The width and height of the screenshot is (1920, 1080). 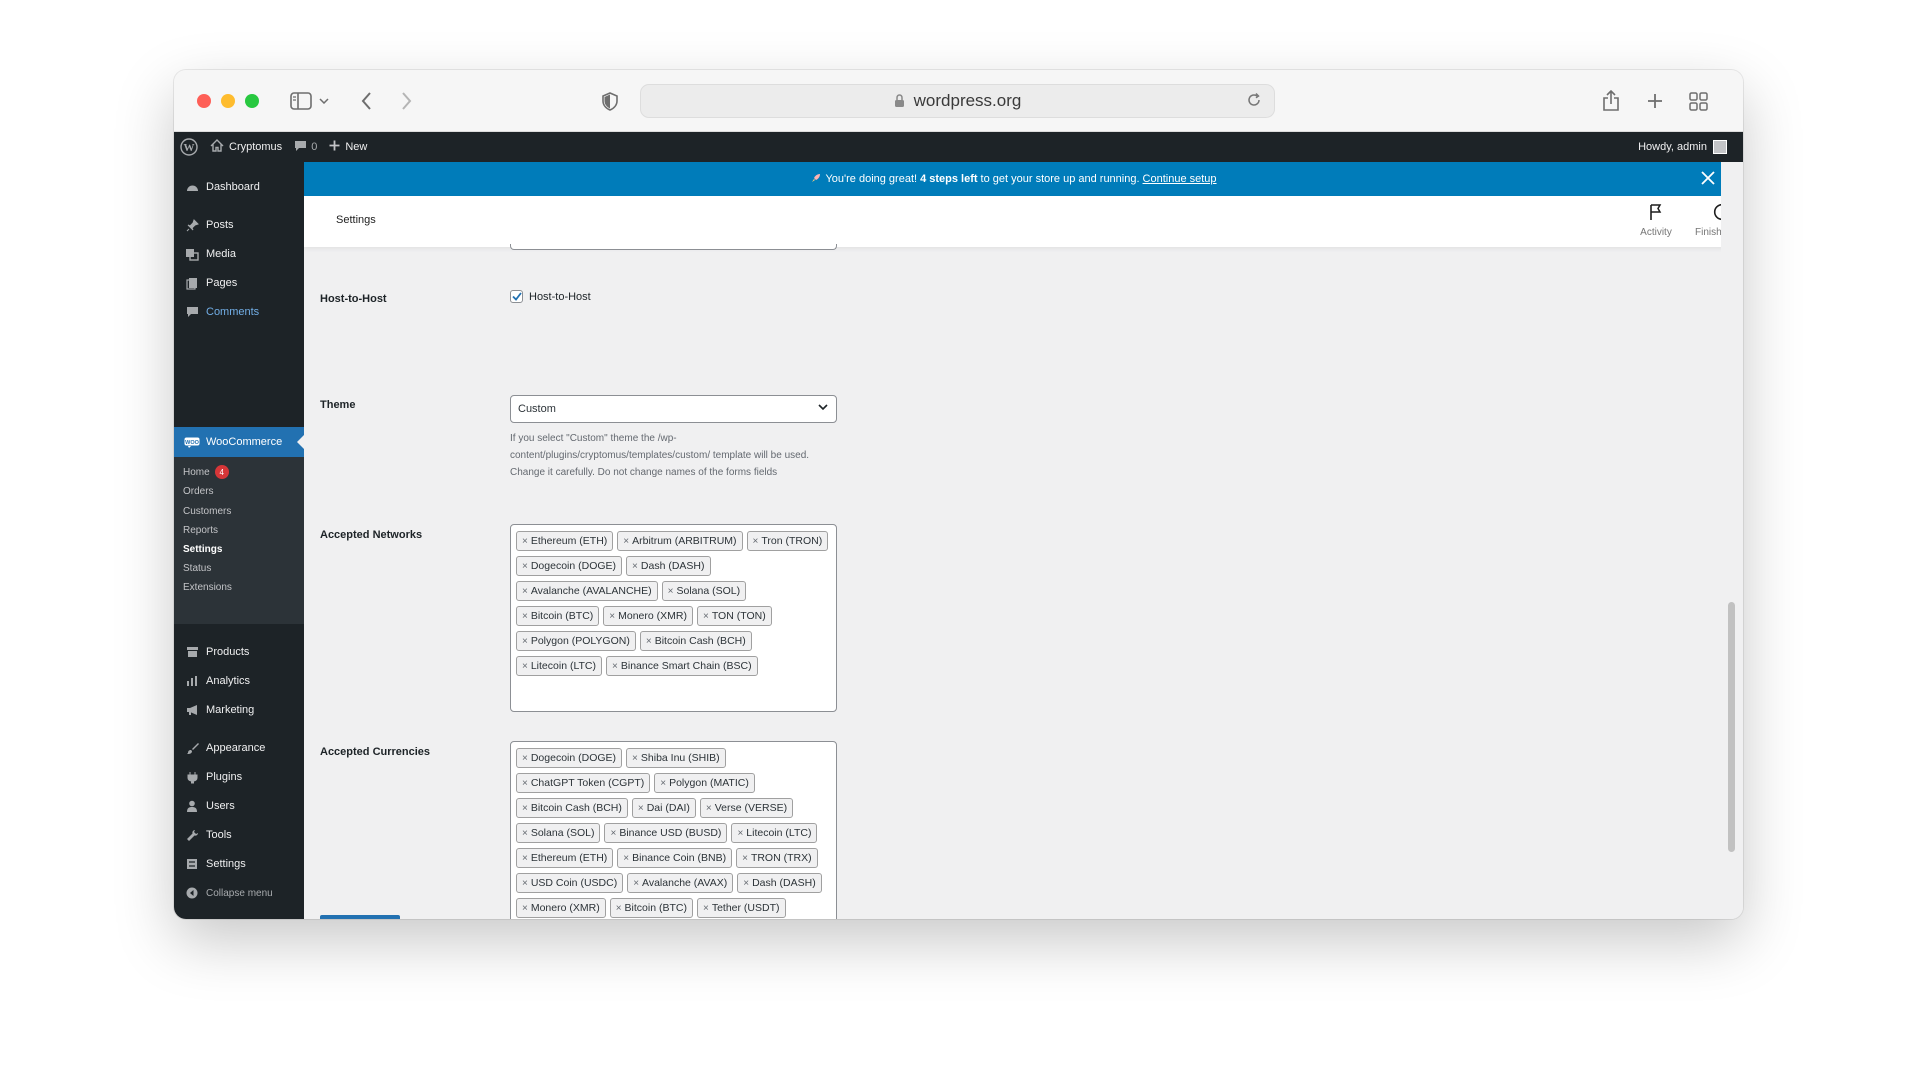 What do you see at coordinates (252, 101) in the screenshot?
I see `zoom-window-button` at bounding box center [252, 101].